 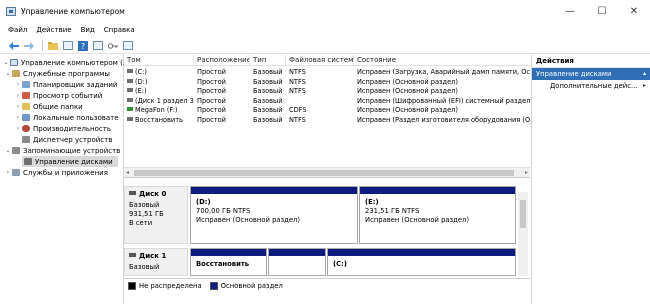 I want to click on scroll-right-icon: ▸, so click(x=526, y=172).